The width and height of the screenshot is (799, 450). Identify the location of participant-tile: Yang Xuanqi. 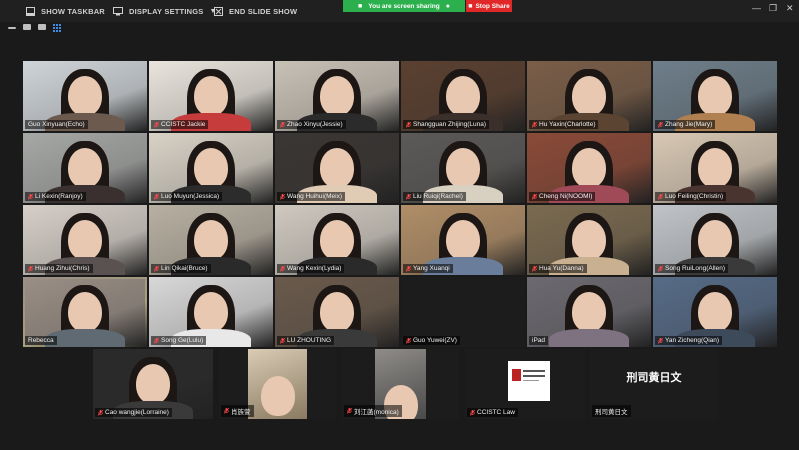
(463, 240).